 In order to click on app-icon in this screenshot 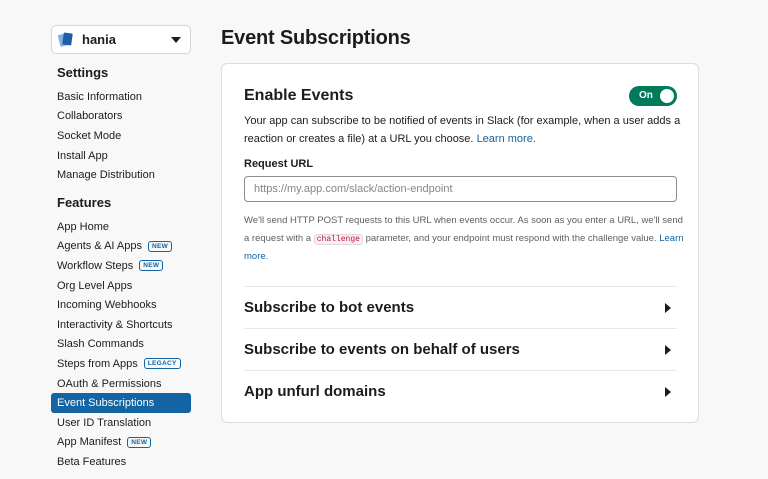, I will do `click(65, 39)`.